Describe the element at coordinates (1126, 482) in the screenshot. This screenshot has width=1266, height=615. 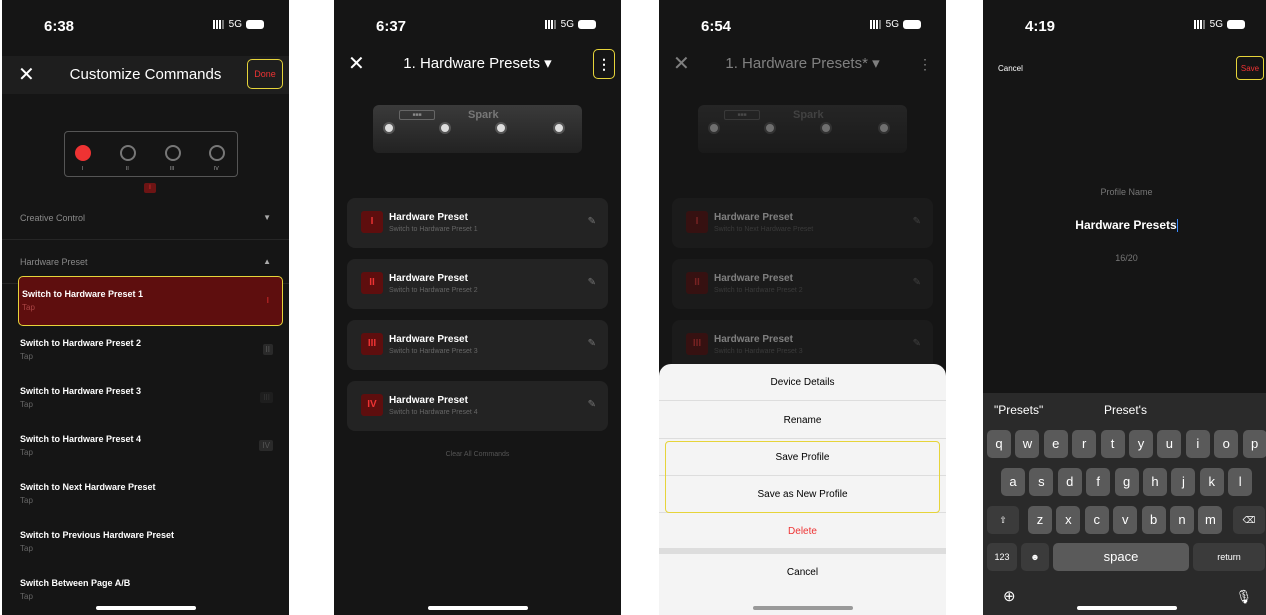
I see `key: g` at that location.